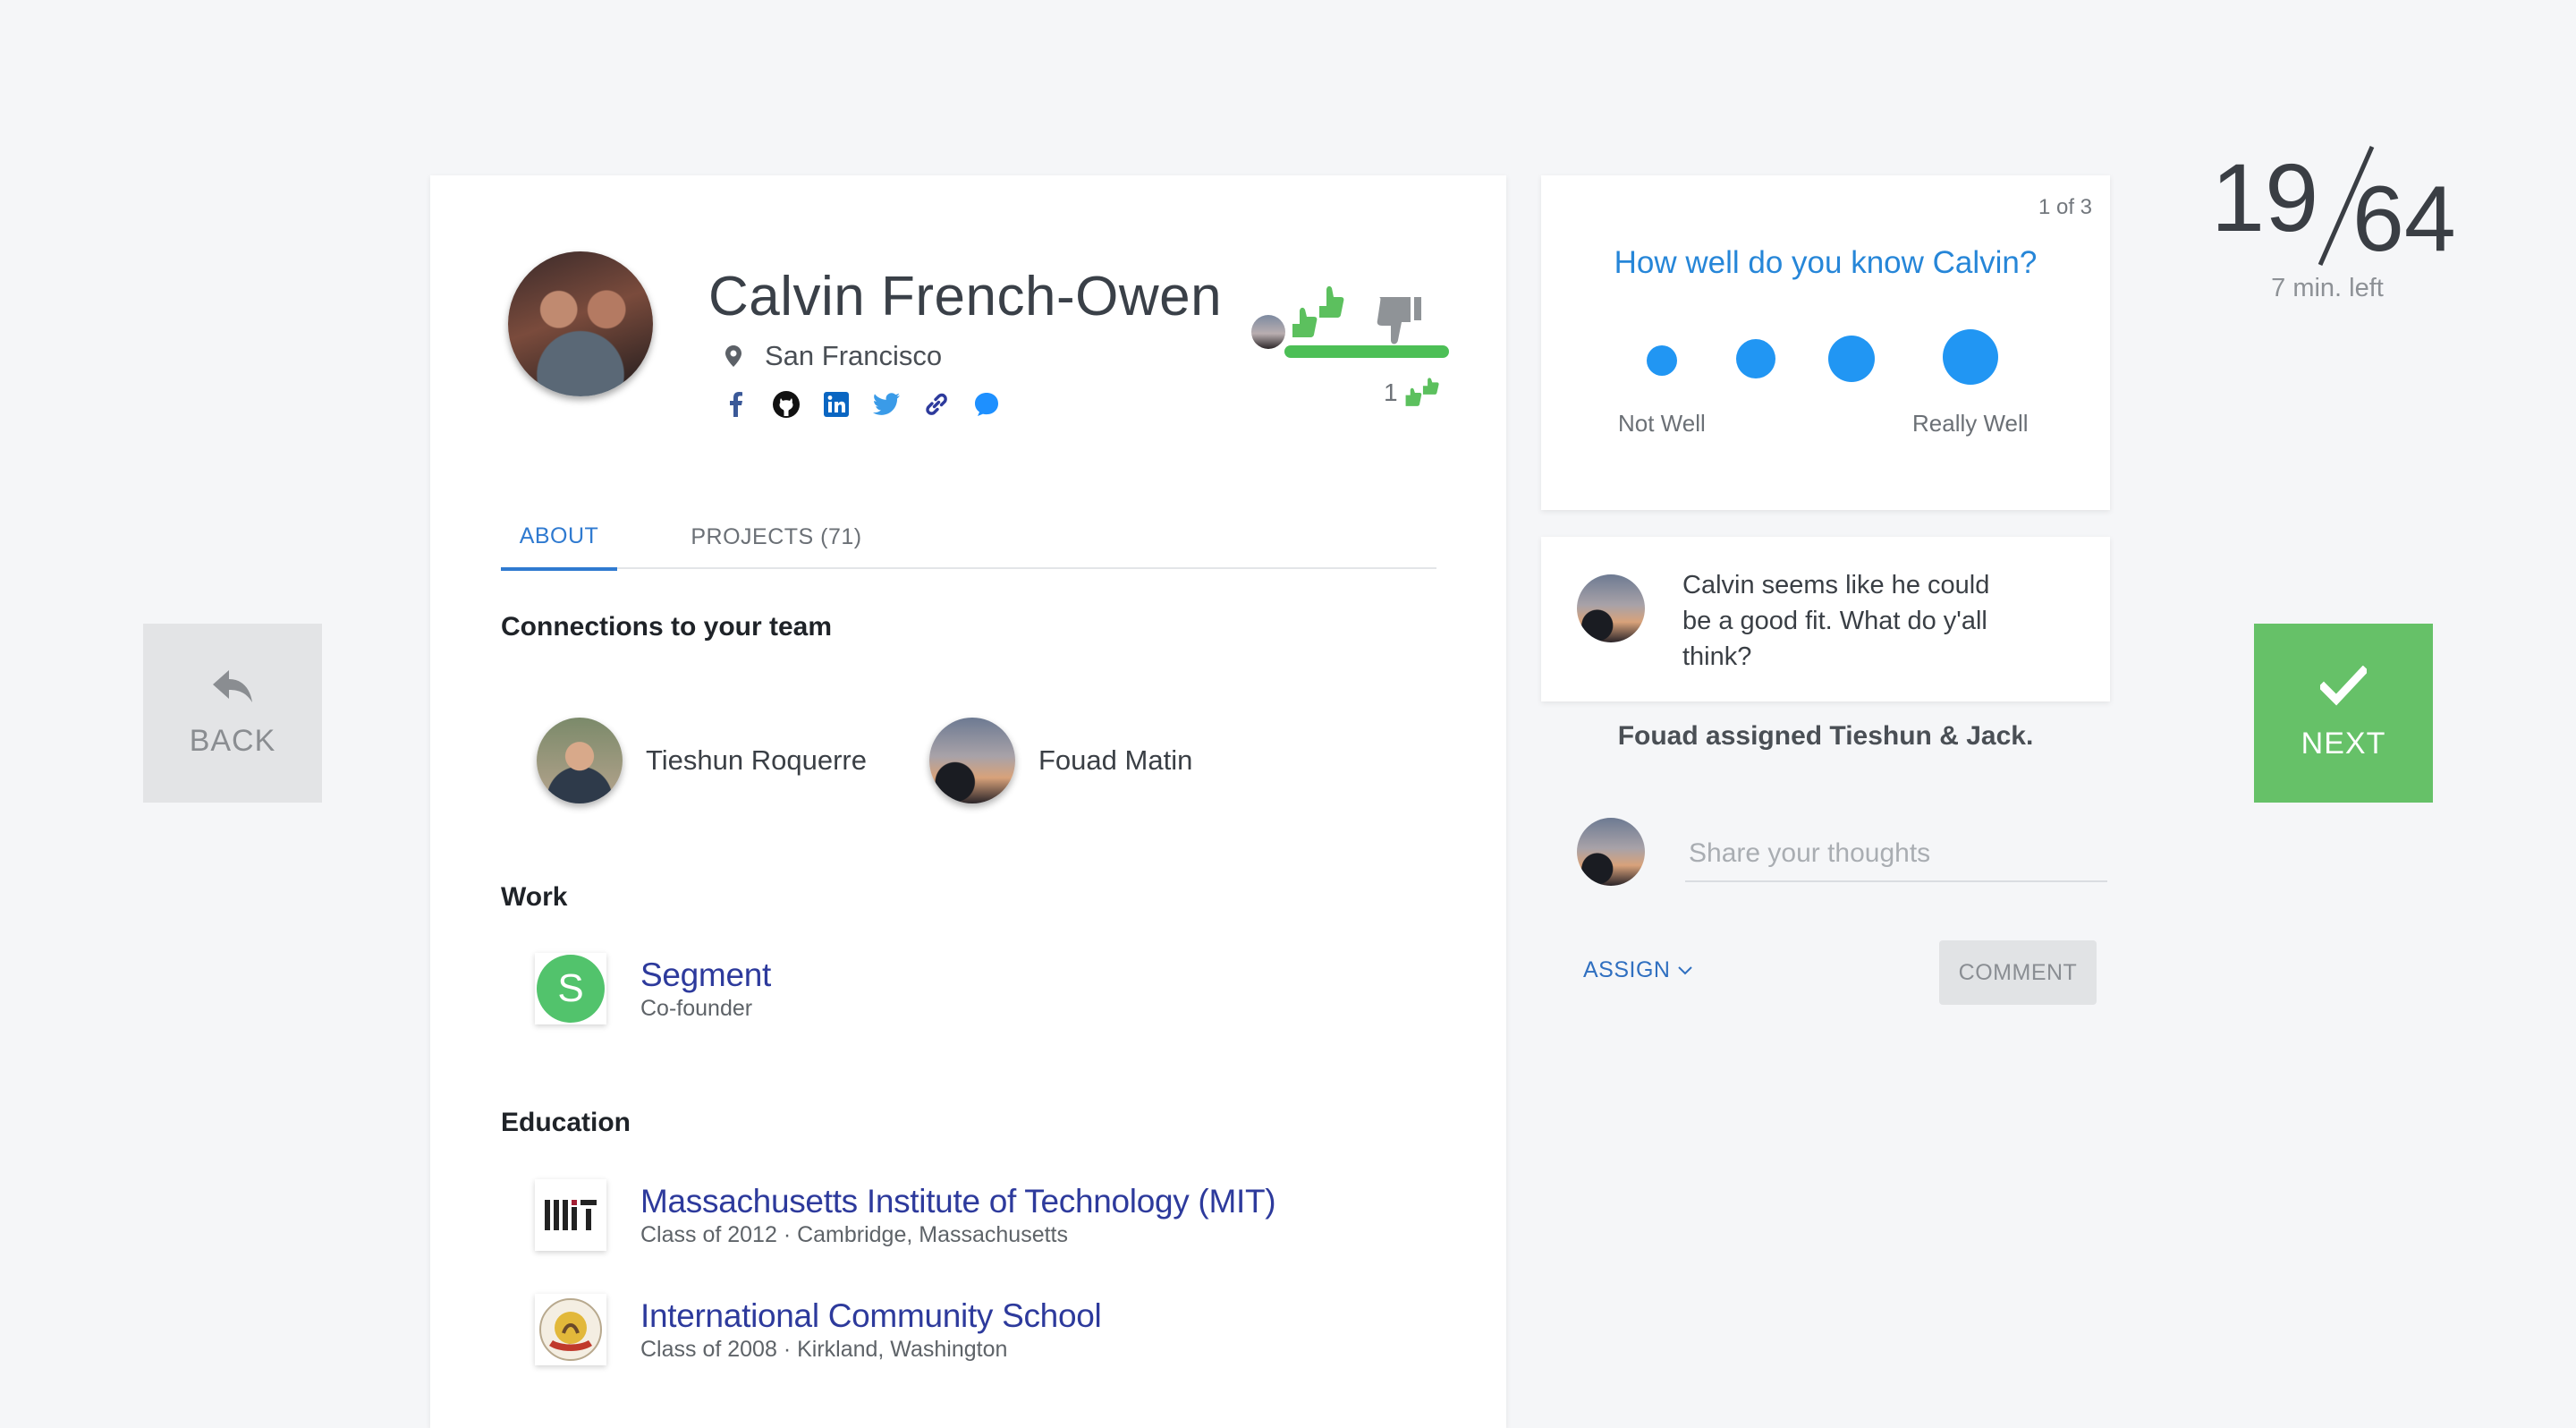  Describe the element at coordinates (570, 1329) in the screenshot. I see `ics-logo` at that location.